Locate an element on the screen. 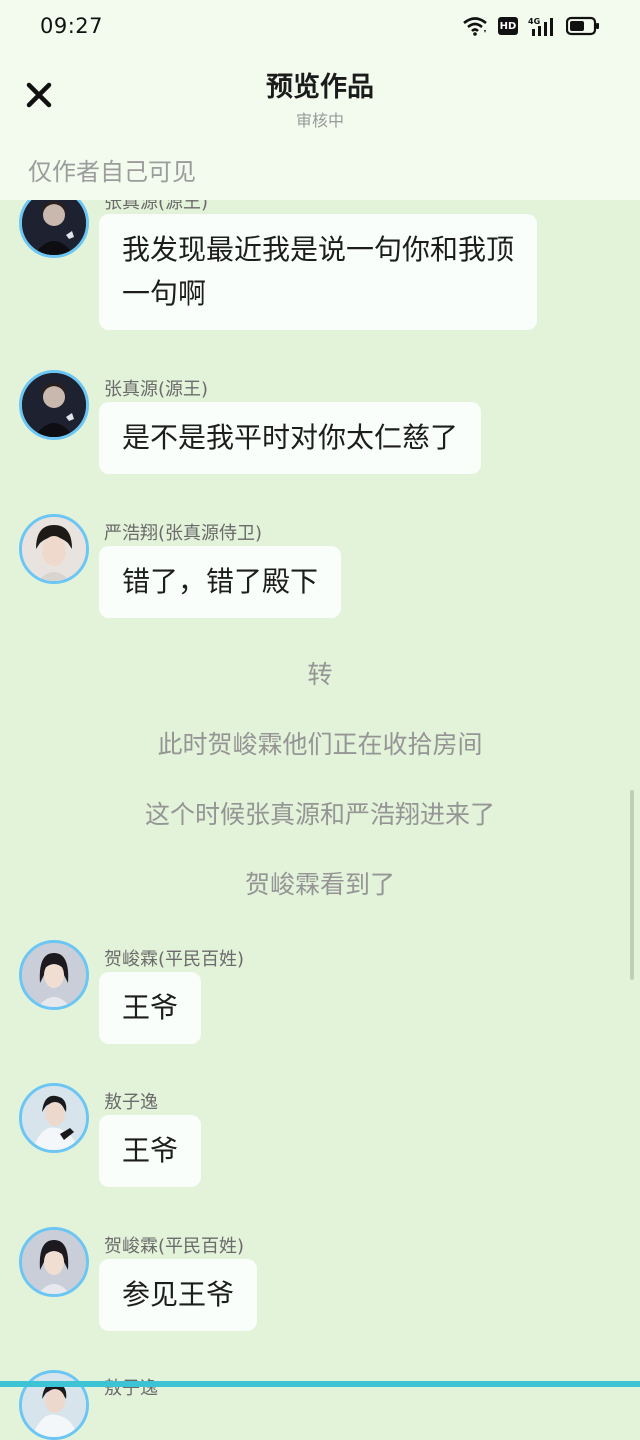 The height and width of the screenshot is (1440, 640). visibility-note: 仅作者自己可见 is located at coordinates (112, 172).